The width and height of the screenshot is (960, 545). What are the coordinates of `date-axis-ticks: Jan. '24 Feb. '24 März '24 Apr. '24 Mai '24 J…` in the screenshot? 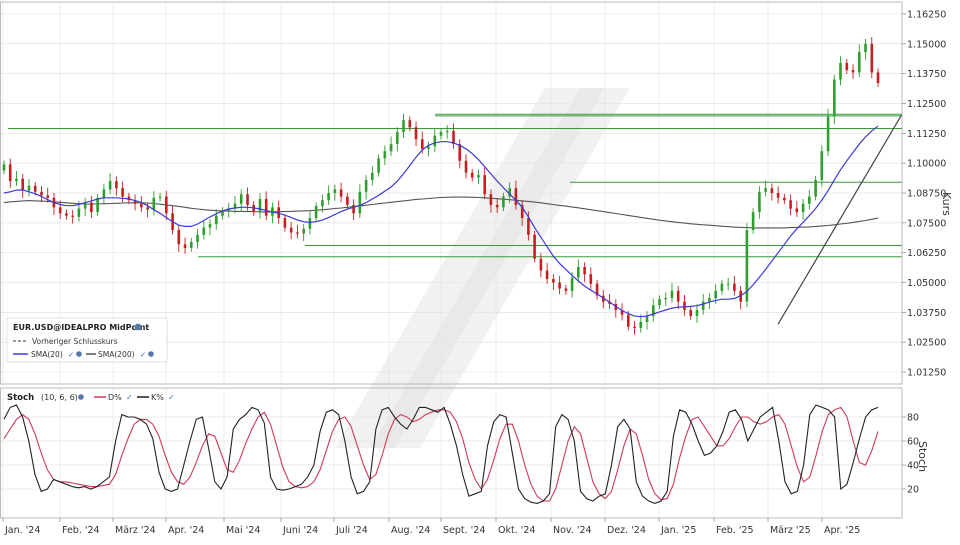 It's located at (431, 527).